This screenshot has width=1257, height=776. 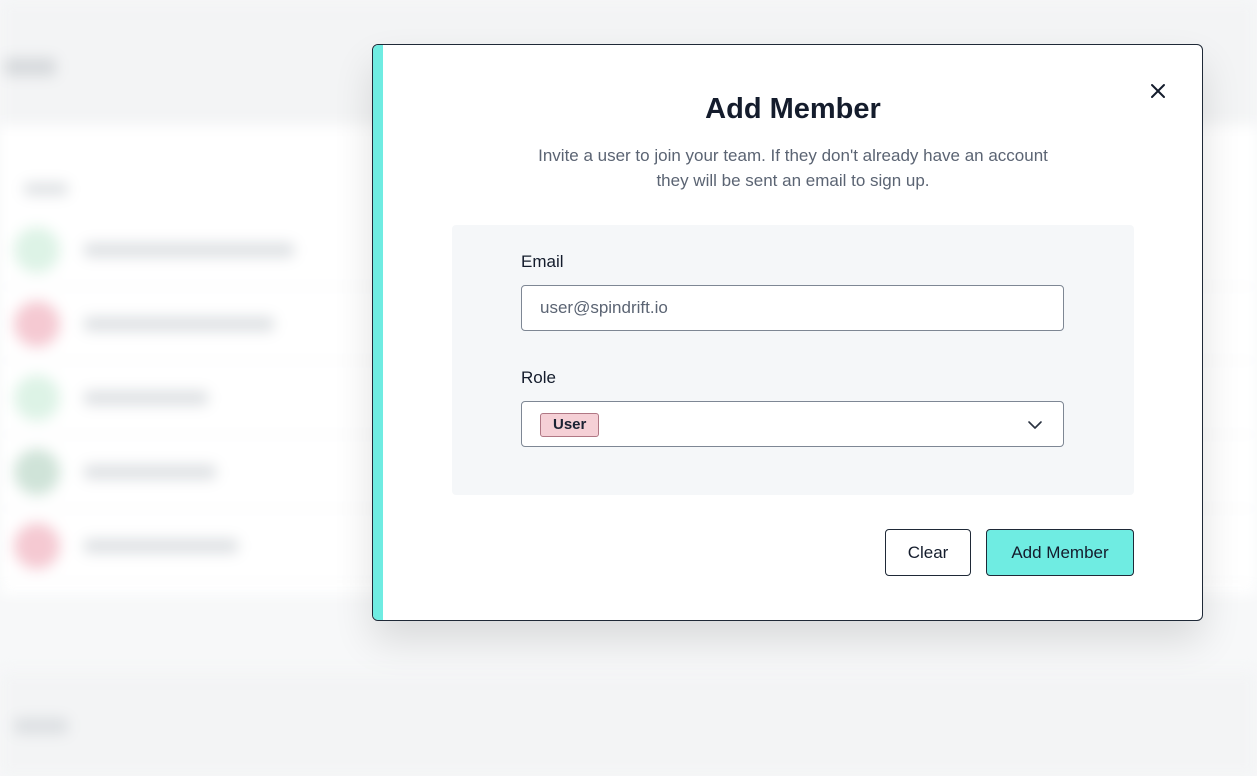 I want to click on email-label: Email, so click(x=542, y=261).